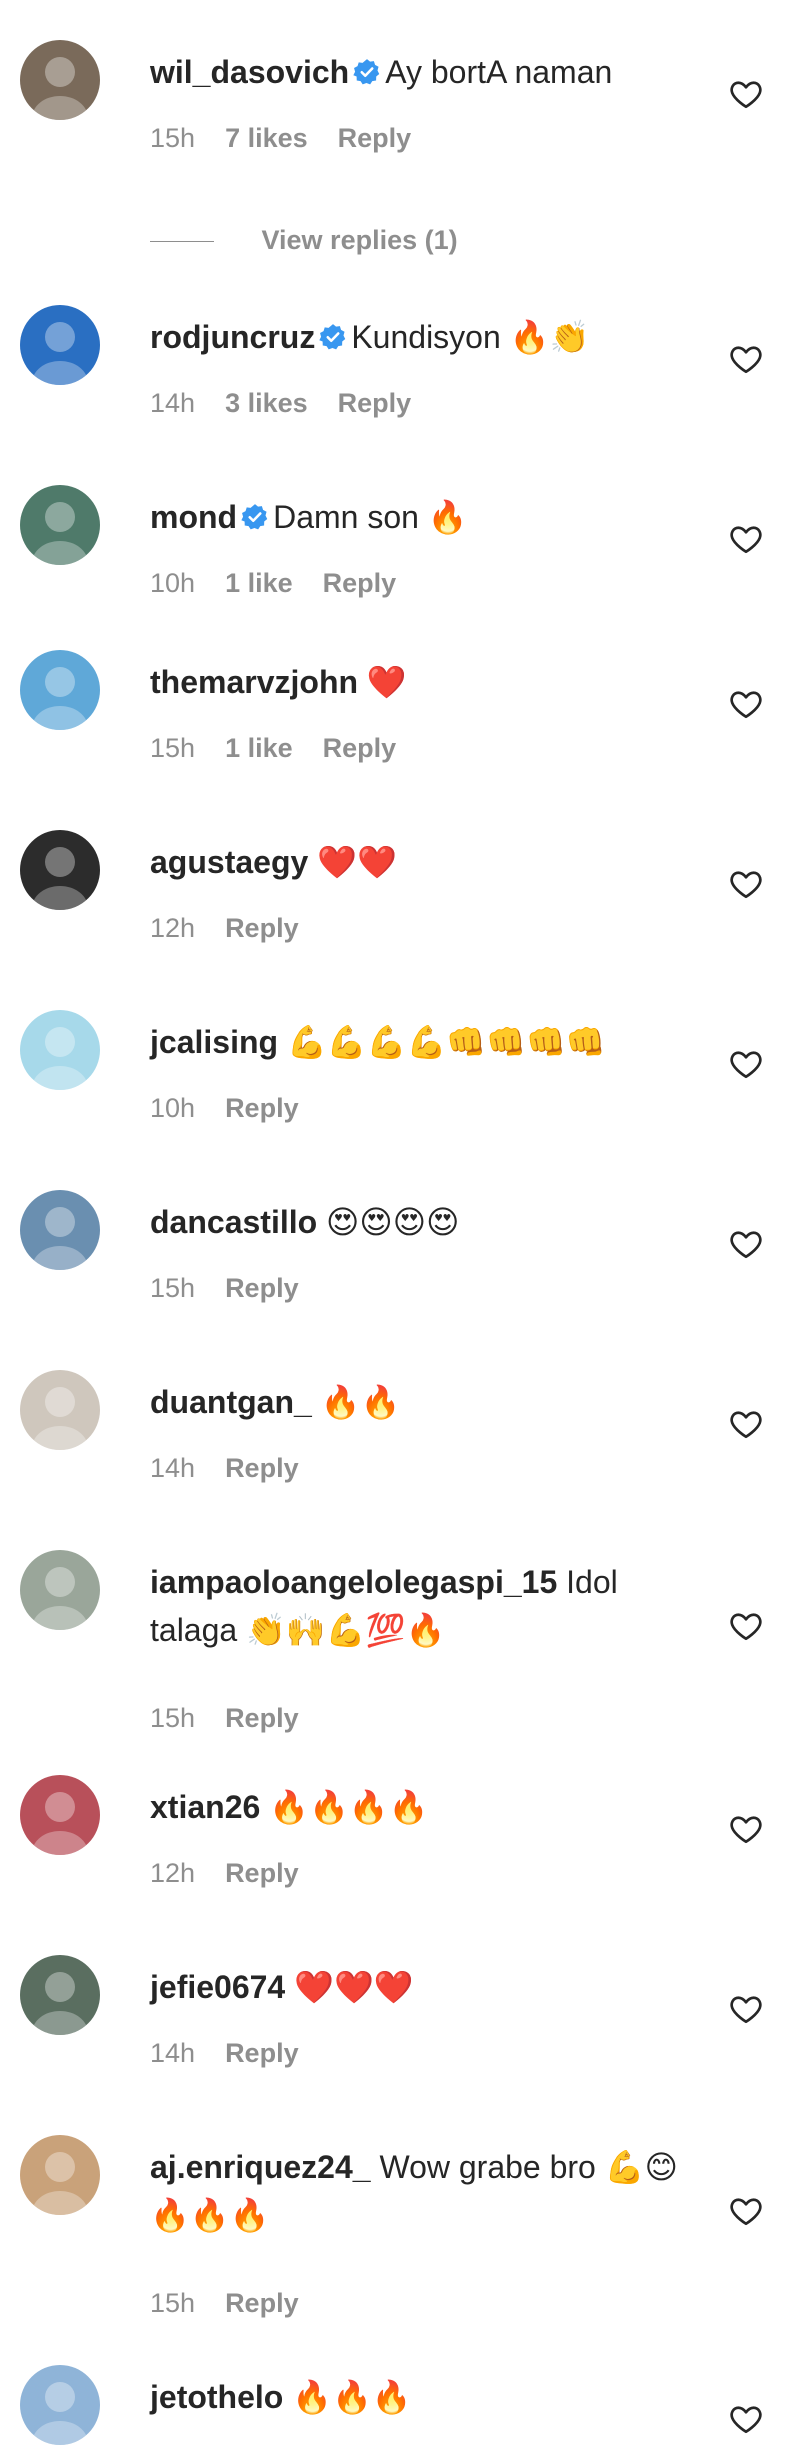  Describe the element at coordinates (205, 1807) in the screenshot. I see `comment-username: xtian26` at that location.